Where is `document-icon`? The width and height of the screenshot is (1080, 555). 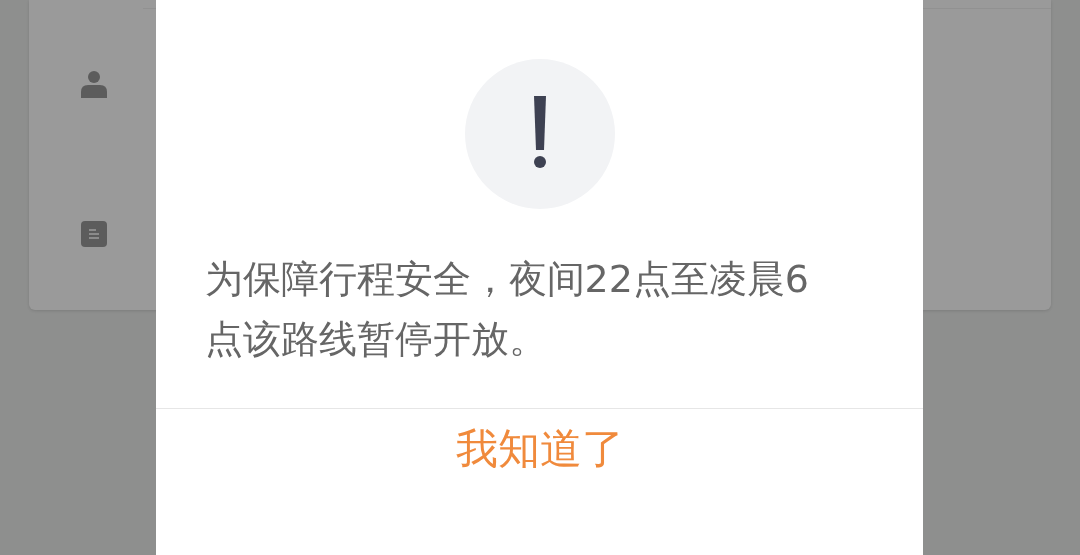 document-icon is located at coordinates (94, 234).